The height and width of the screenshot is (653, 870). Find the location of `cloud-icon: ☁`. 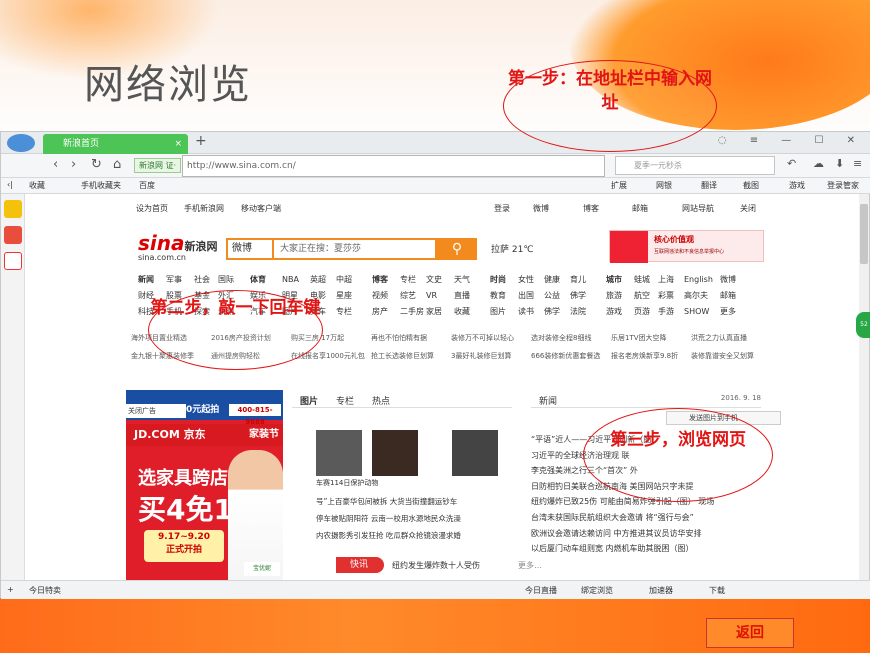

cloud-icon: ☁ is located at coordinates (818, 163).